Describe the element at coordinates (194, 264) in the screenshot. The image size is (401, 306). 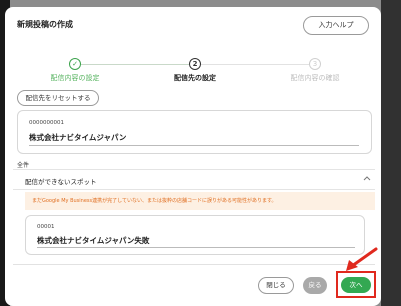
I see `footer-divider` at that location.